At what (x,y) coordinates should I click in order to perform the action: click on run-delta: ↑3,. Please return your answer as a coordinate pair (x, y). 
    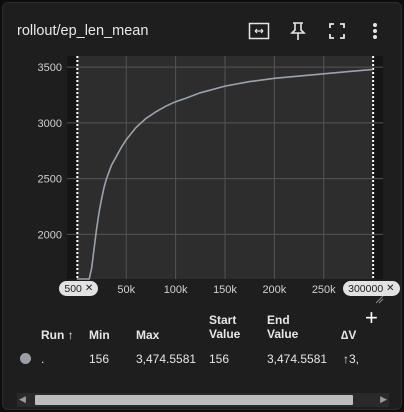
    Looking at the image, I should click on (351, 359).